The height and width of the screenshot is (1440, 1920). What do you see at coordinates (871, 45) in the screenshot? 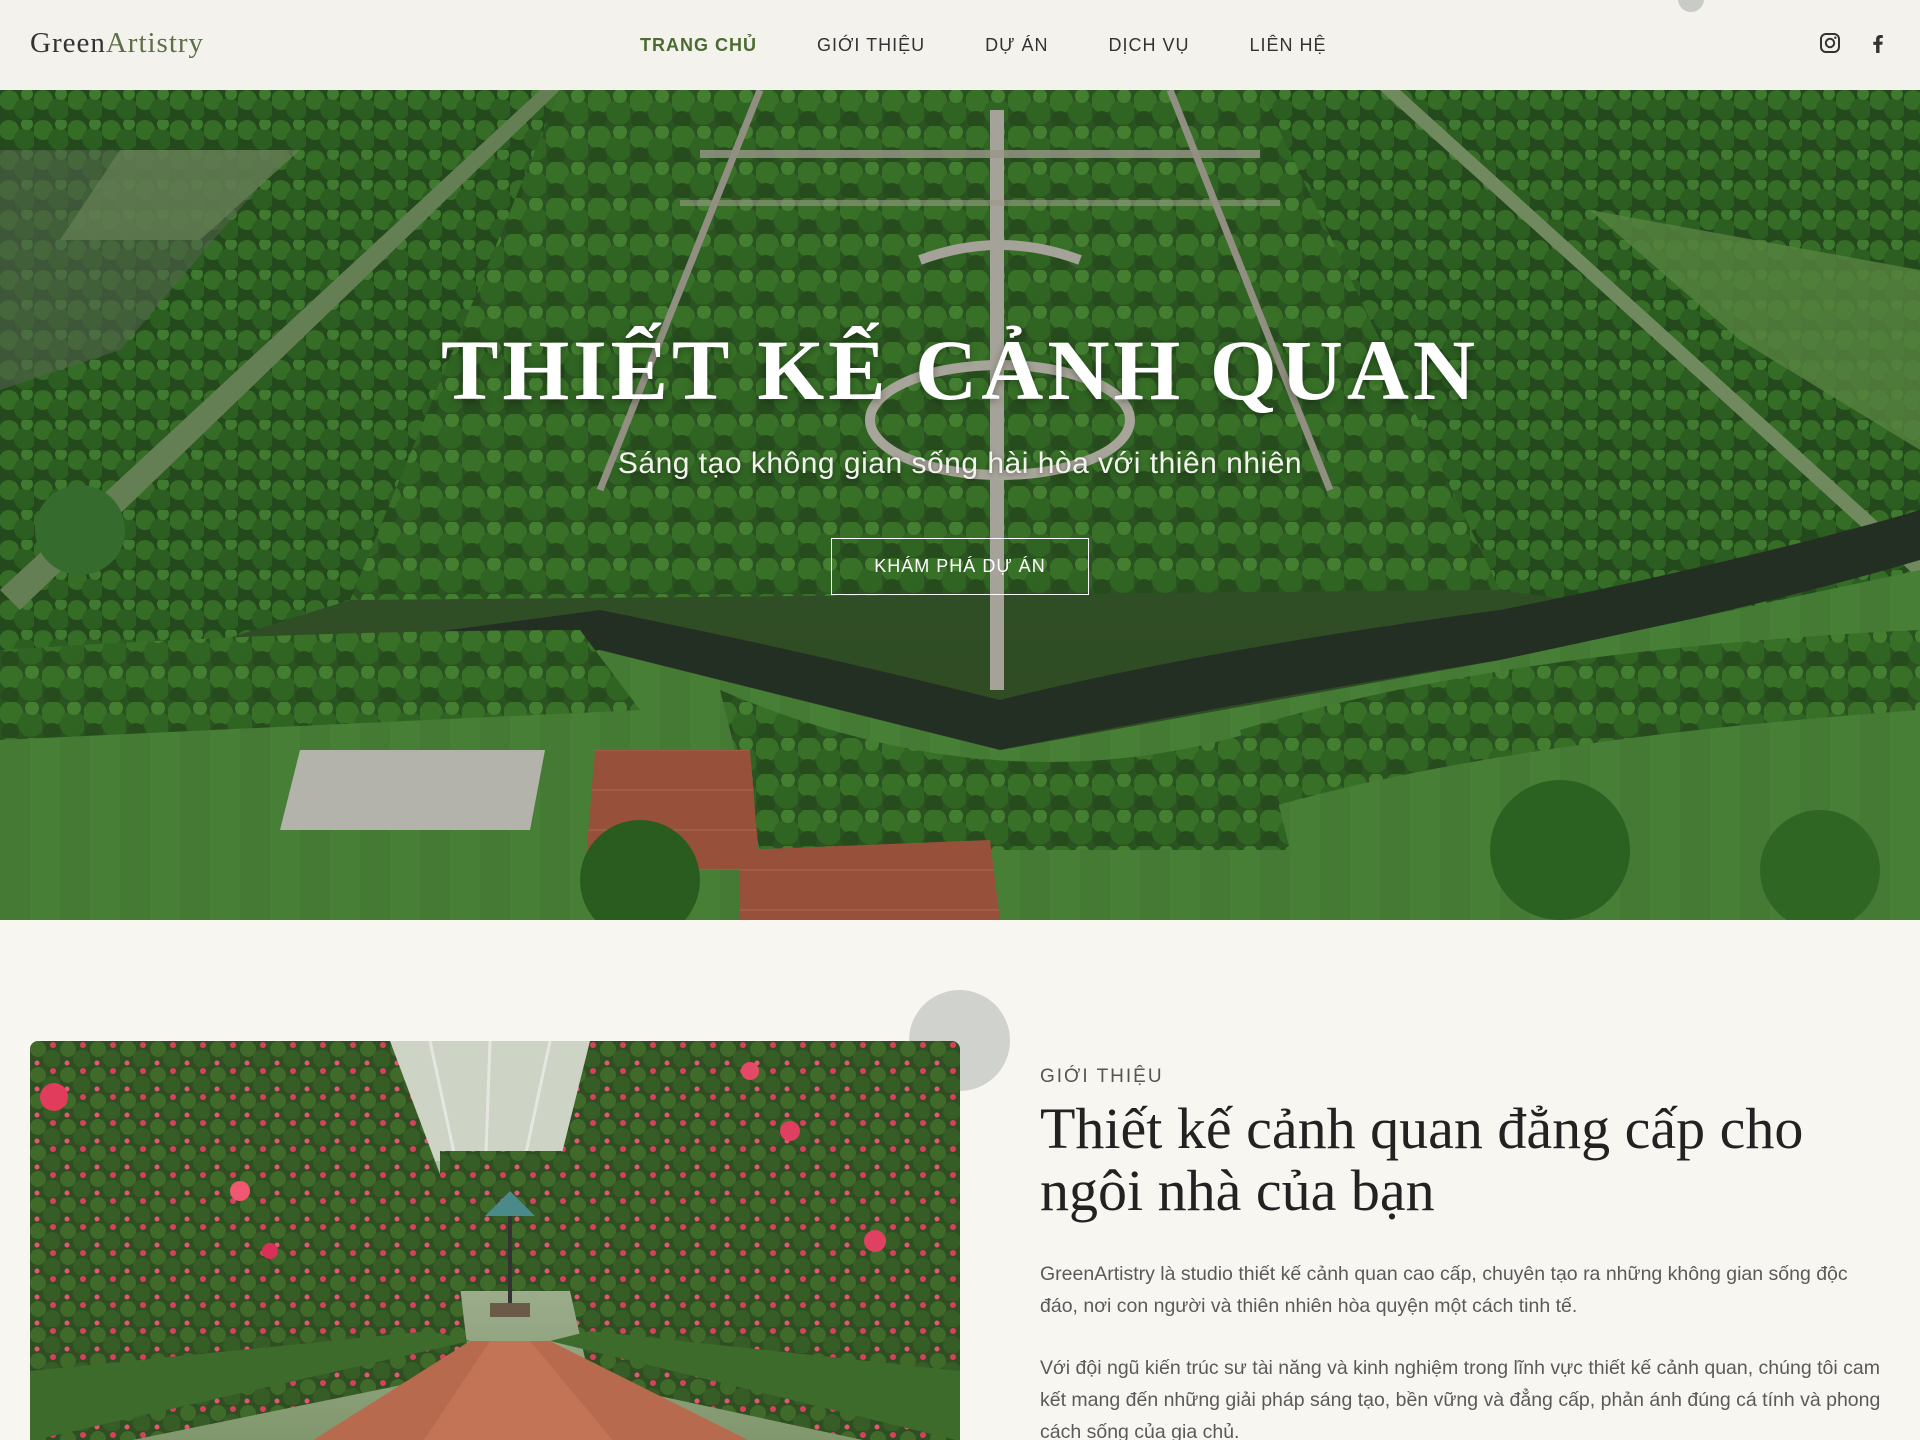
I see `nav-item-about: GIỚI THIỆU` at bounding box center [871, 45].